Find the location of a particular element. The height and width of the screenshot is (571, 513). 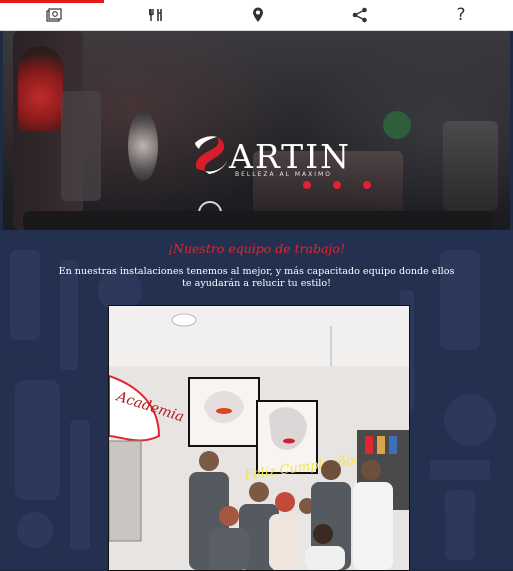

top-navigation-bar: ? is located at coordinates (256, 15).